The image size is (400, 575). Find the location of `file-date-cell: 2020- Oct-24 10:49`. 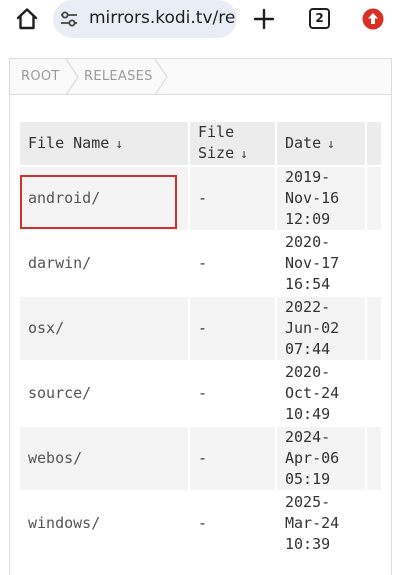

file-date-cell: 2020- Oct-24 10:49 is located at coordinates (321, 393).